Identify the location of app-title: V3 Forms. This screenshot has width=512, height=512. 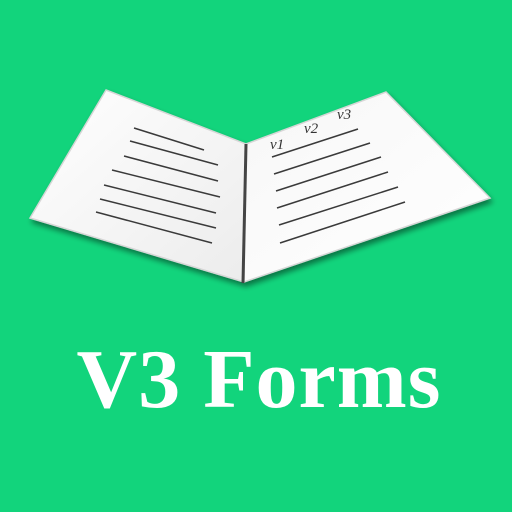
(259, 379).